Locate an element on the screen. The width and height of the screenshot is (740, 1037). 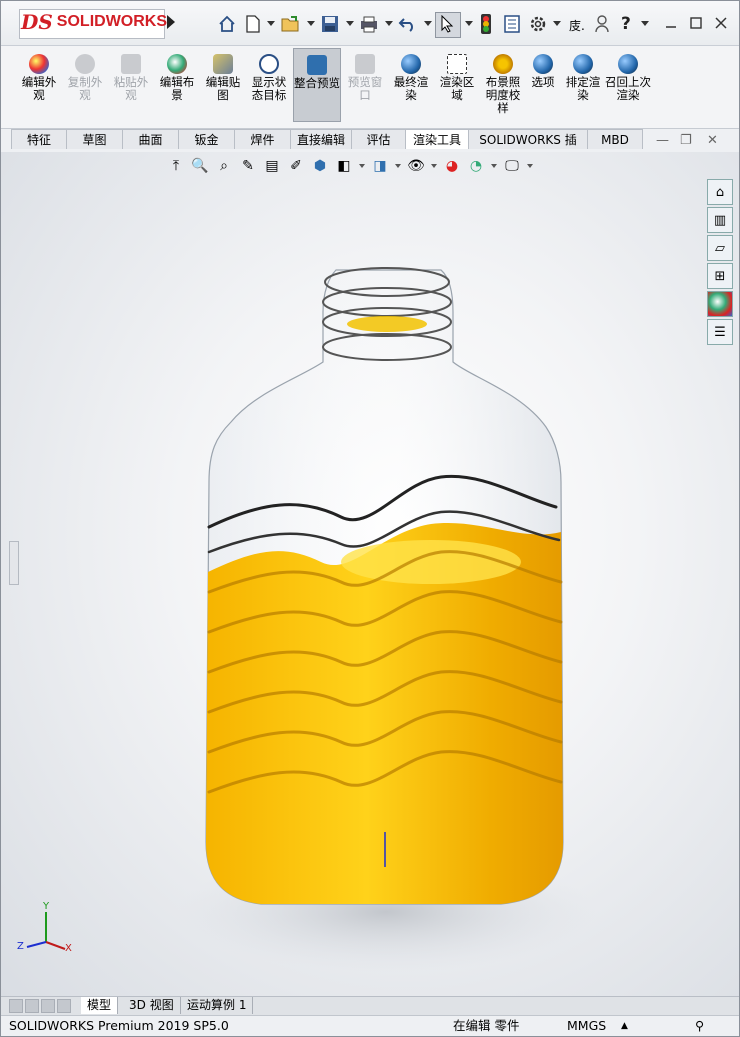
solidworks-logo: DS SOLIDWORKS is located at coordinates (94, 22).